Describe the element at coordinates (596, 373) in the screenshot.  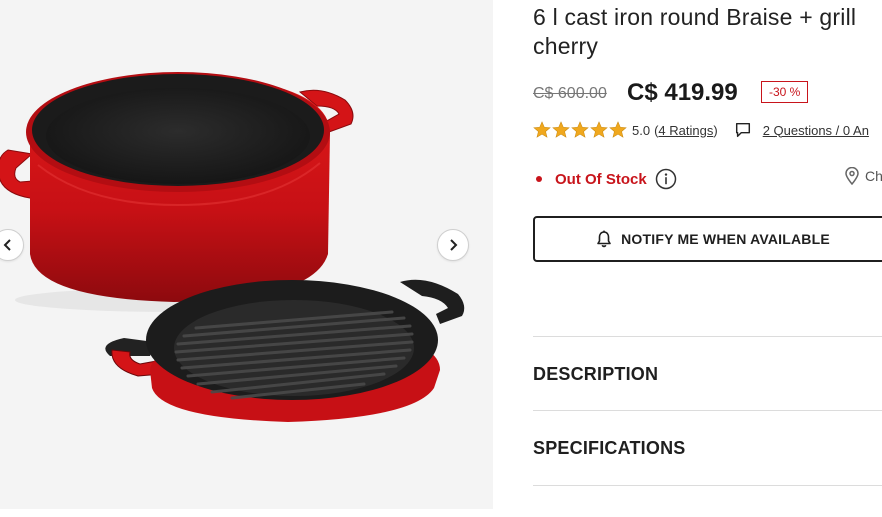
I see `description-heading: DESCRIPTION` at that location.